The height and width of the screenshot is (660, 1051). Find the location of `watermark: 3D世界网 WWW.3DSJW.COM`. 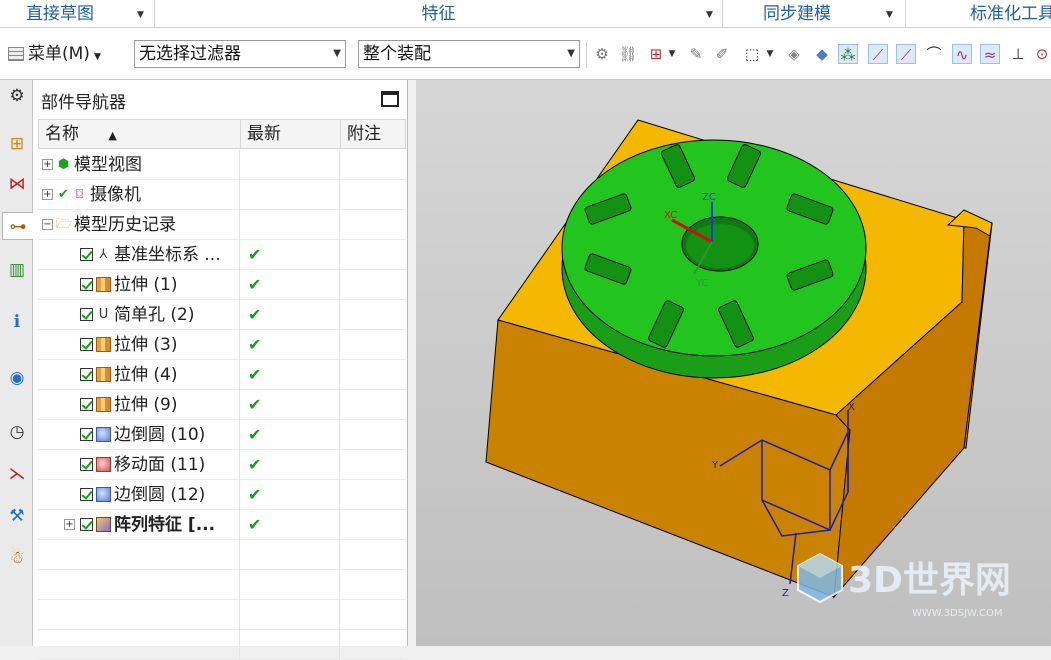

watermark: 3D世界网 WWW.3DSJW.COM is located at coordinates (904, 585).